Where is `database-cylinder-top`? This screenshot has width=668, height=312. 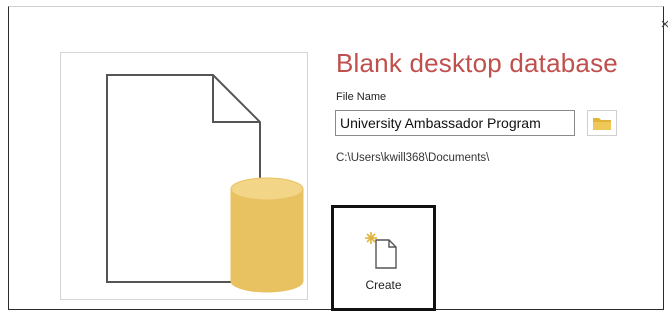 database-cylinder-top is located at coordinates (267, 189).